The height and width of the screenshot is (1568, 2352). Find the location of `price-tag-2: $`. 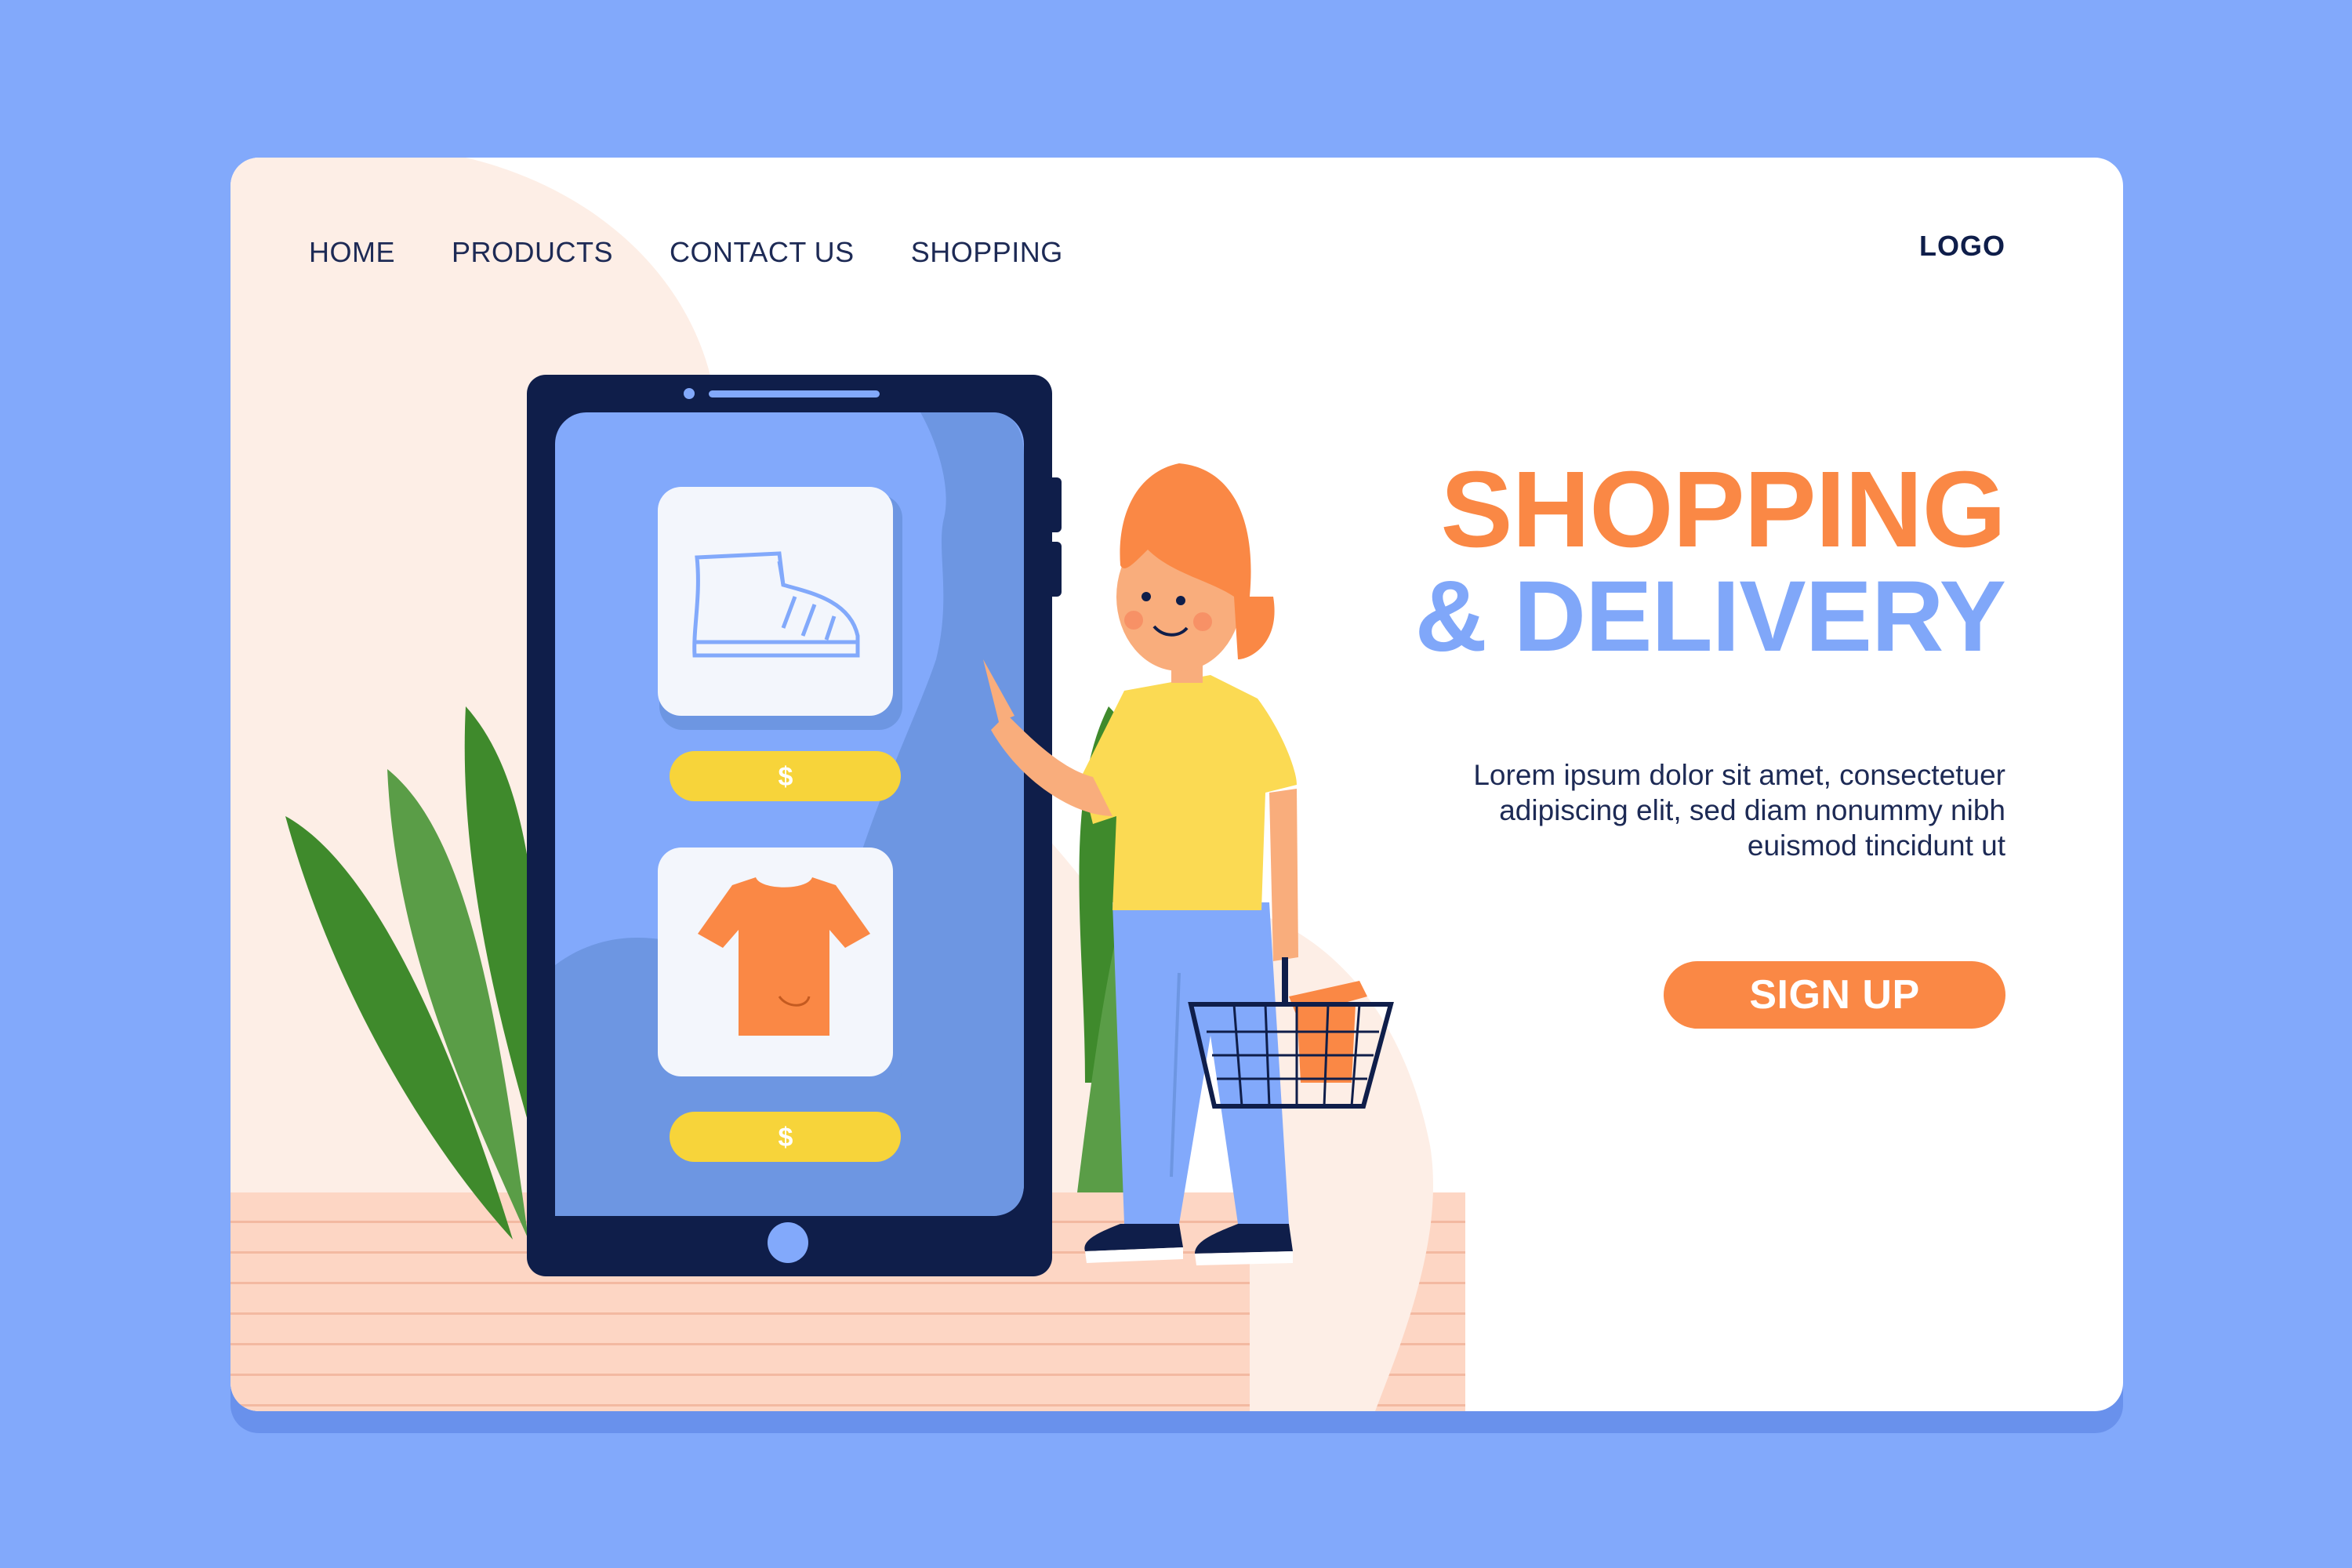

price-tag-2: $ is located at coordinates (785, 1137).